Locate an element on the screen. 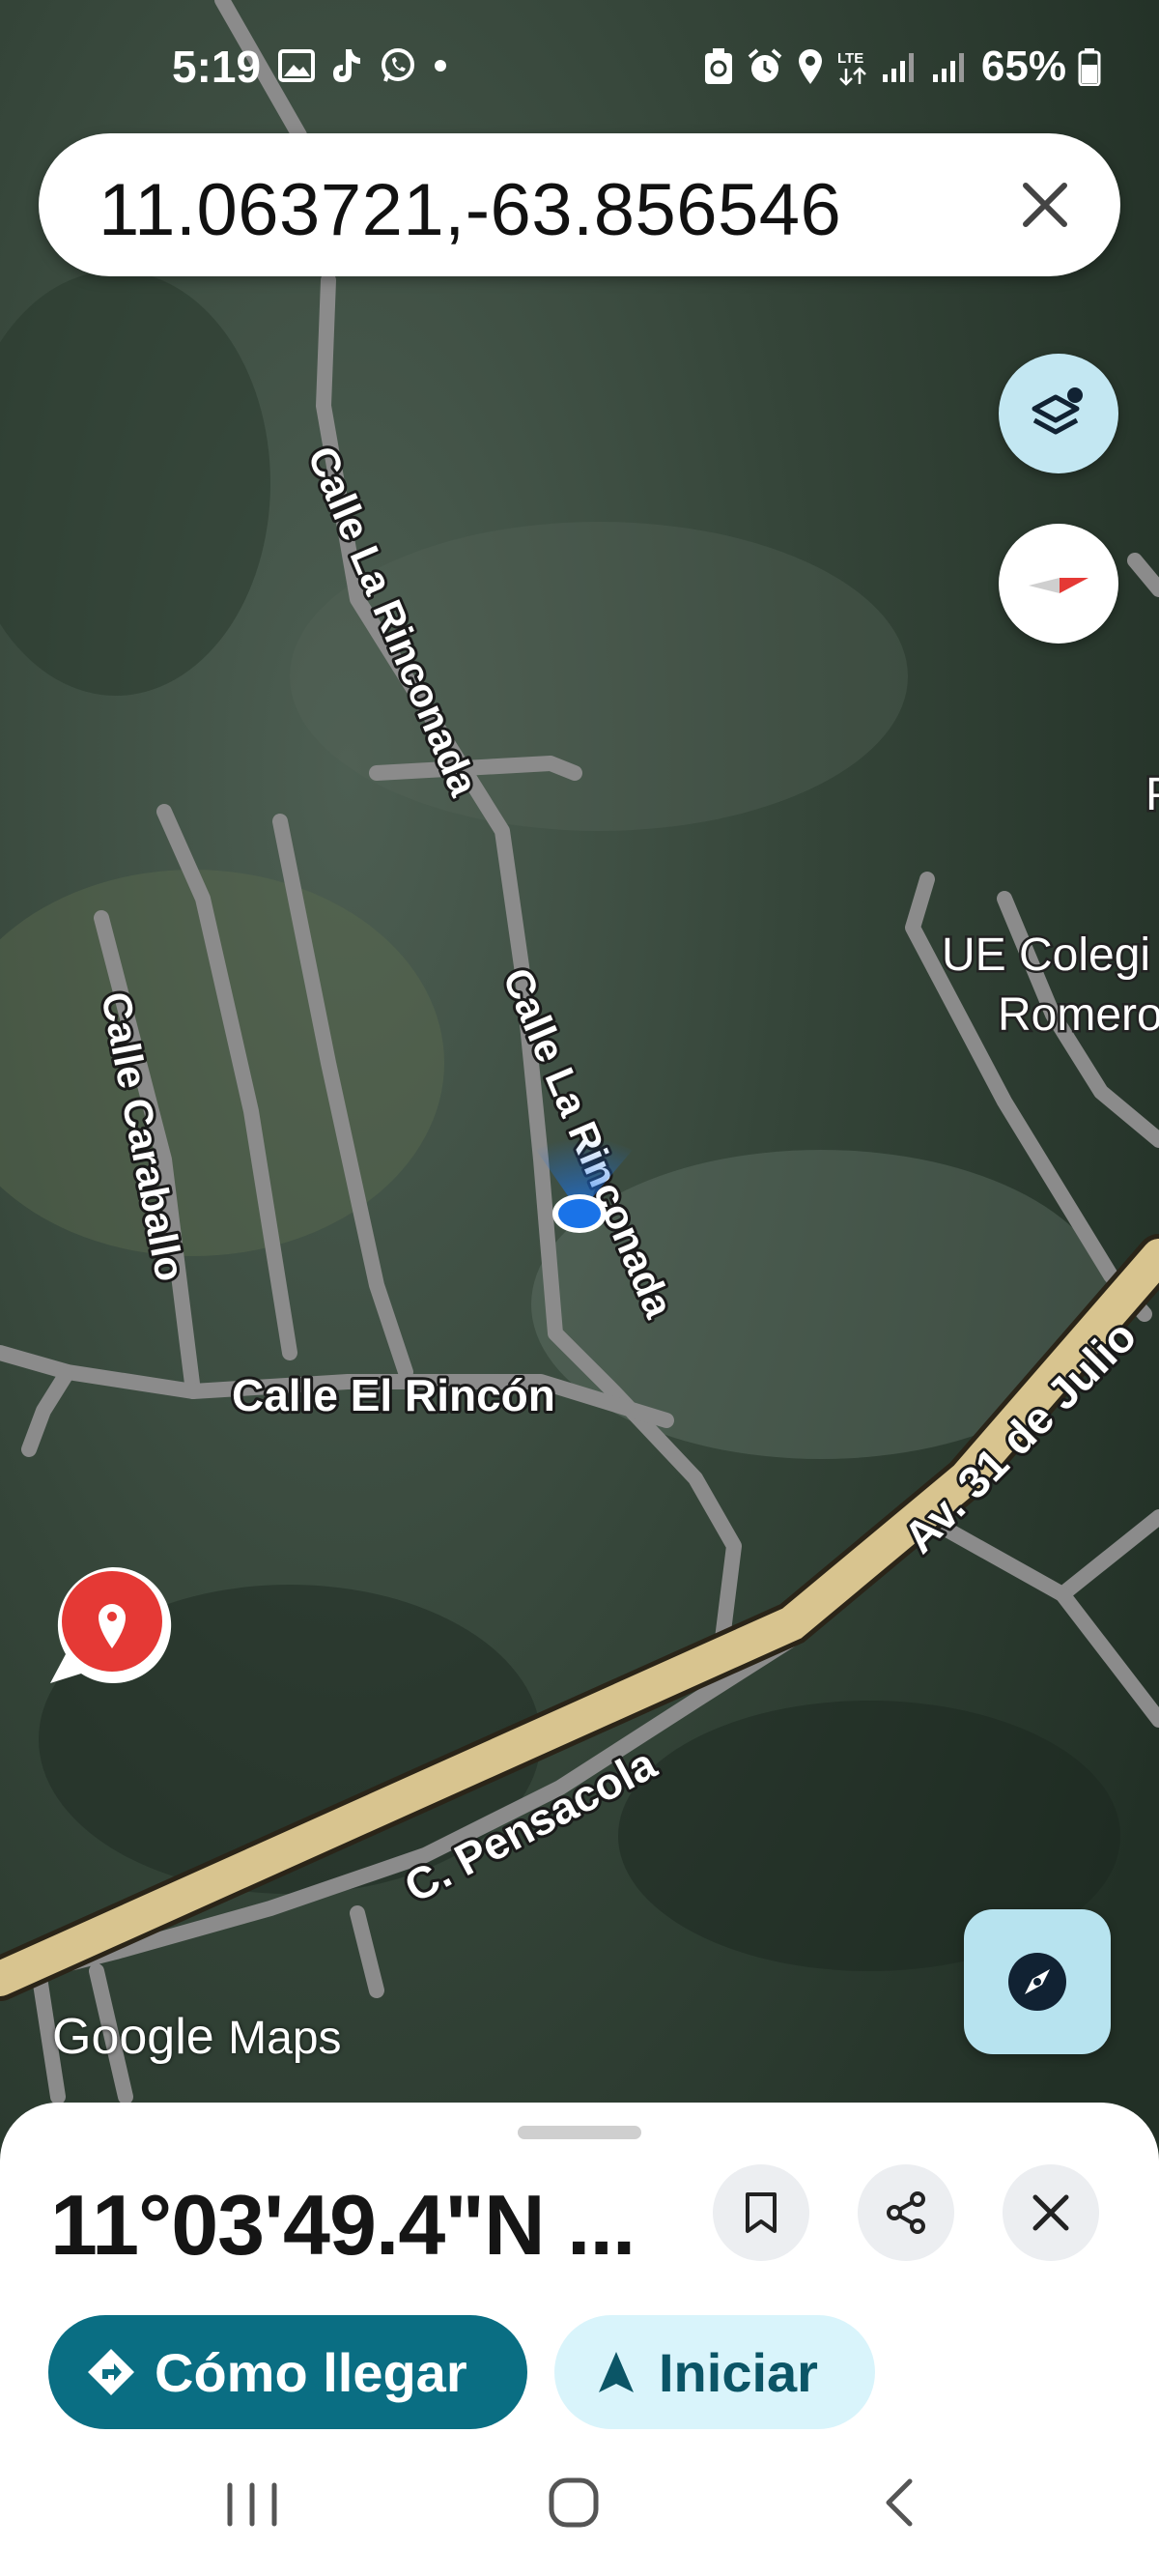  whatsapp-icon is located at coordinates (398, 65).